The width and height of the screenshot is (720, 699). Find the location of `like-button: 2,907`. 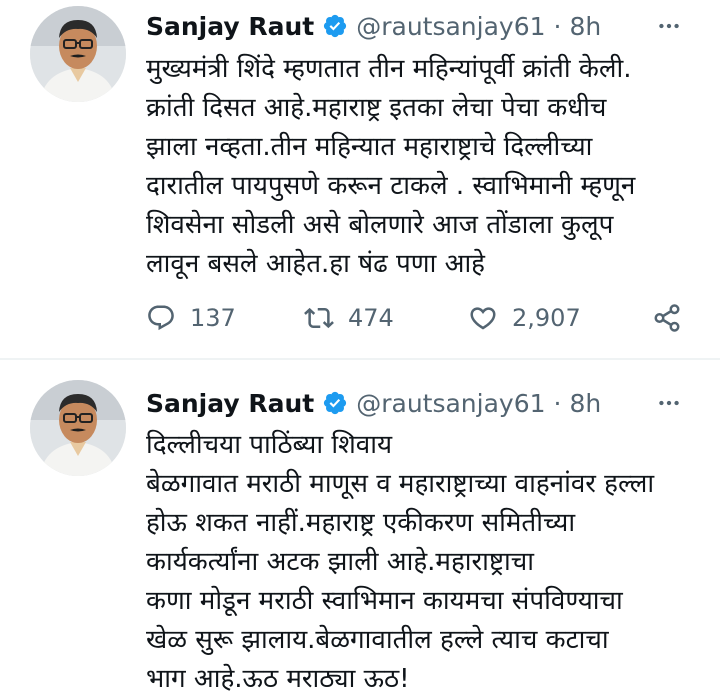

like-button: 2,907 is located at coordinates (524, 318).